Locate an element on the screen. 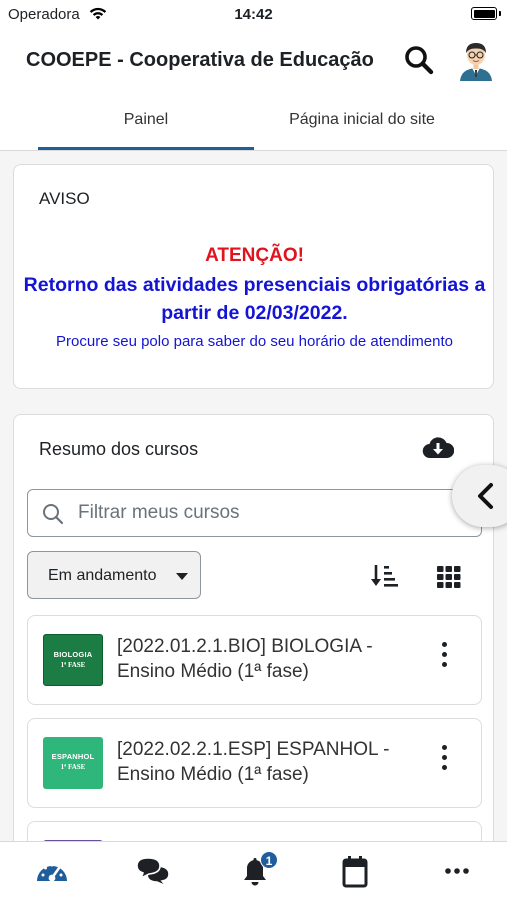 This screenshot has height=900, width=507. grid-icon is located at coordinates (449, 577).